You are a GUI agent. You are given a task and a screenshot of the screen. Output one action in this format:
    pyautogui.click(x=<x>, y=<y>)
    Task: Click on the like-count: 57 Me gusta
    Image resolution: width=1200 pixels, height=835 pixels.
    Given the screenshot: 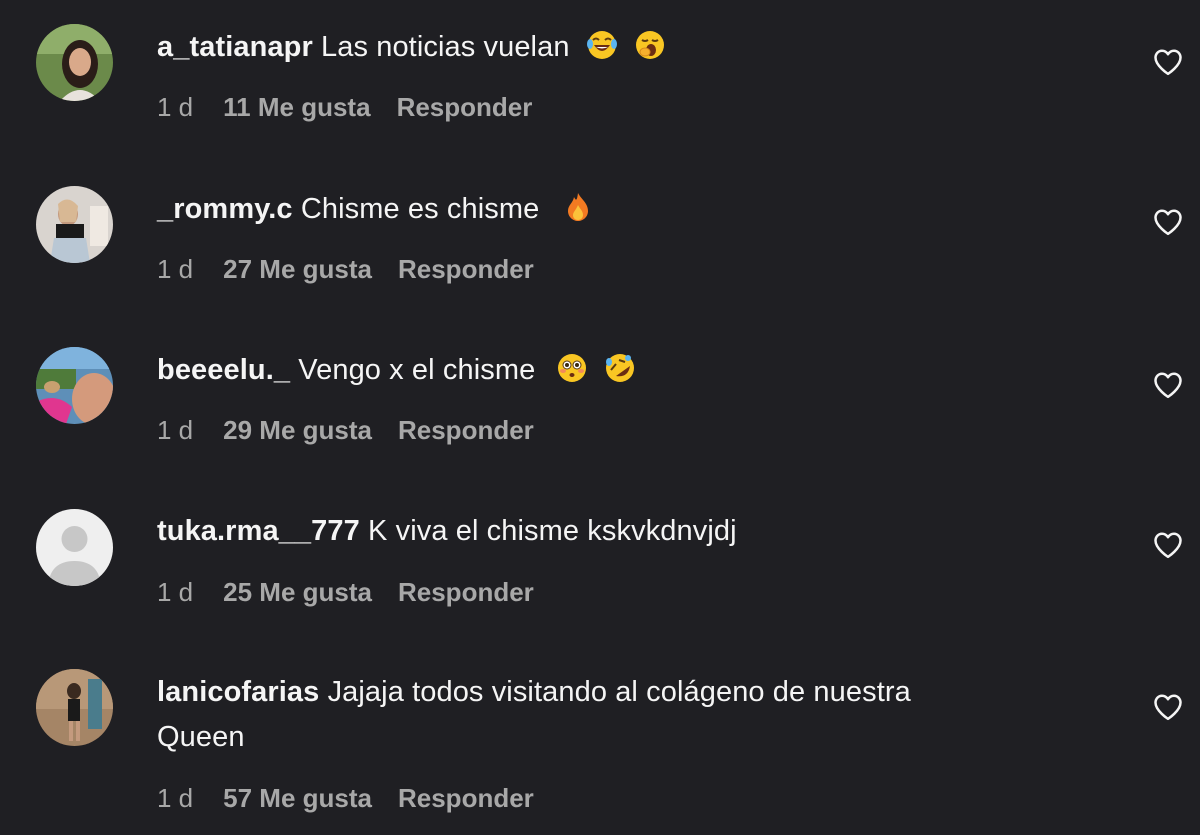 What is the action you would take?
    pyautogui.click(x=297, y=798)
    